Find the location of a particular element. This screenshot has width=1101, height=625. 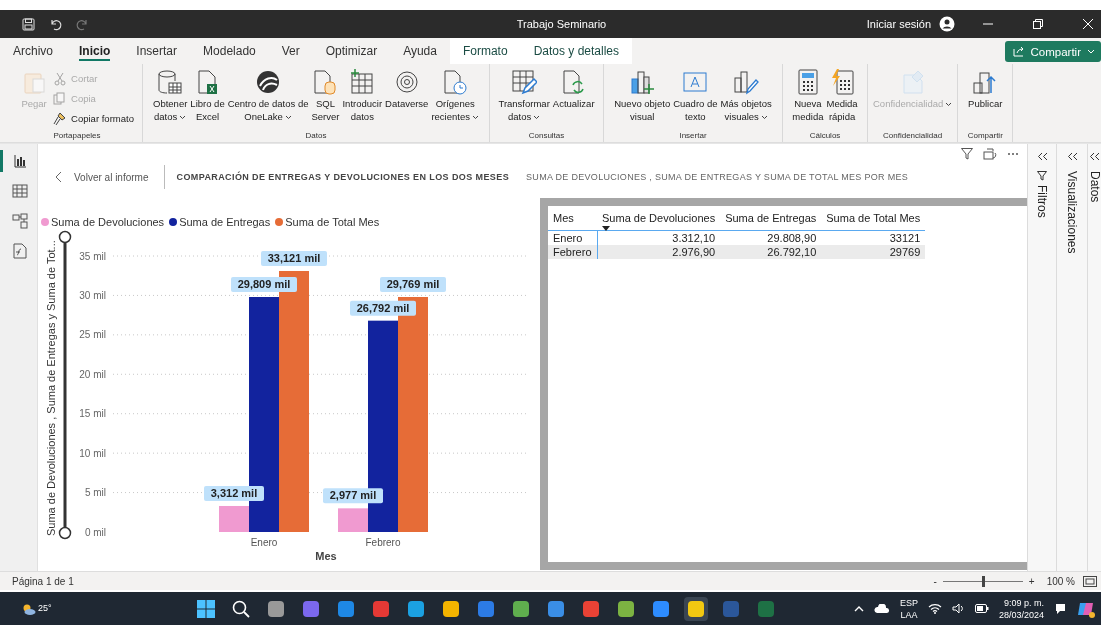

share-button: Compartir is located at coordinates (1052, 51).